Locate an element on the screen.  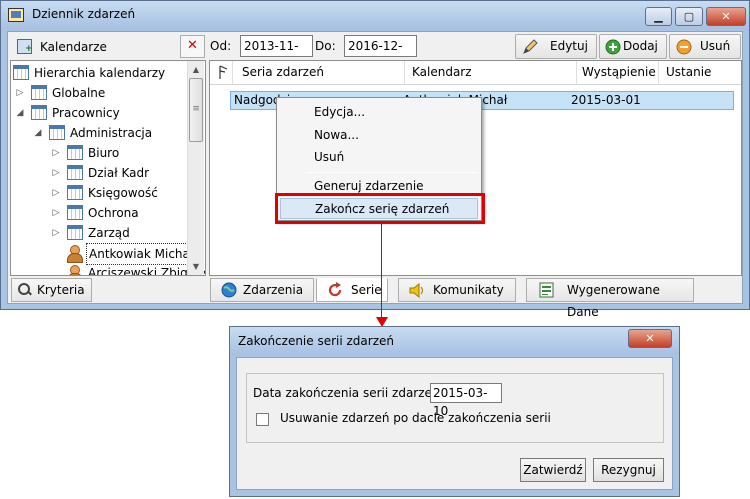
end-date-label: Data zakończenia serii zdarzeń: is located at coordinates (348, 393).